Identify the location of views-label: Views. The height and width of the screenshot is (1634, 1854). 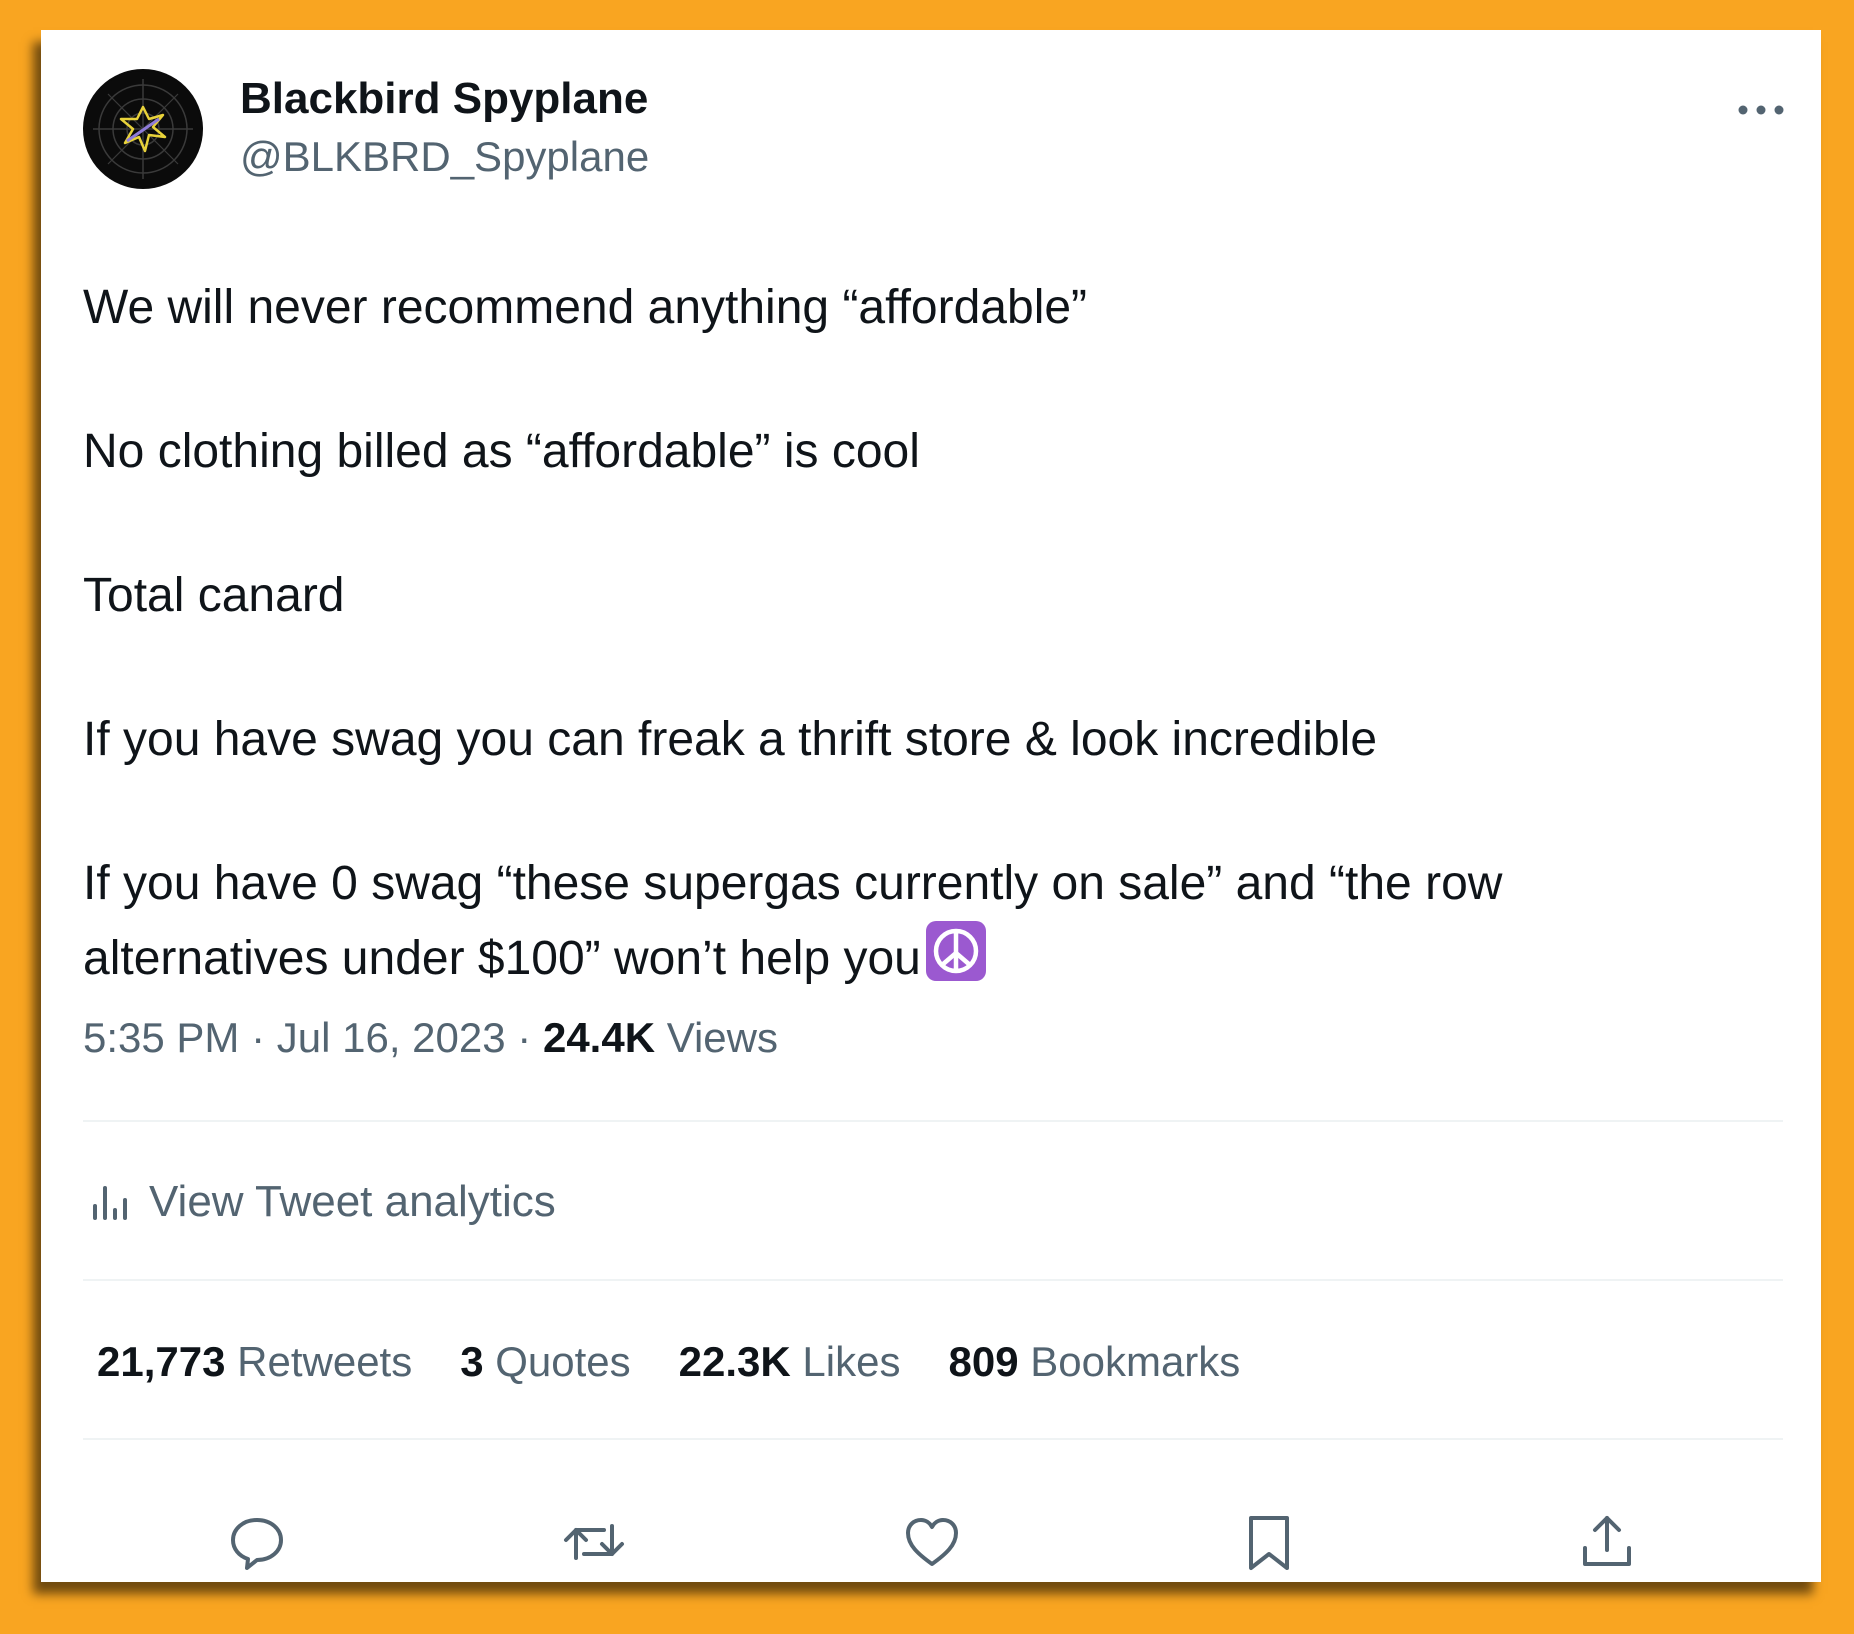
(722, 1037).